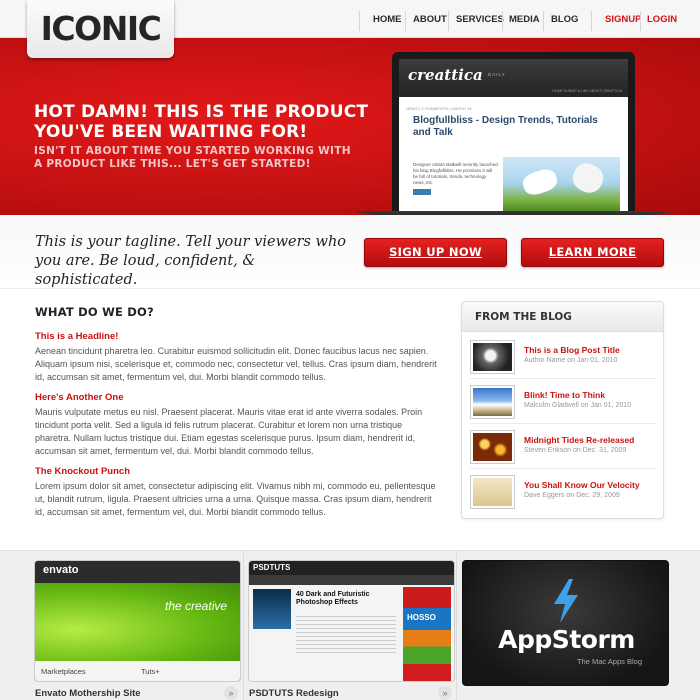  What do you see at coordinates (582, 485) in the screenshot?
I see `blog-post-title: You Shall Know Our Velocity` at bounding box center [582, 485].